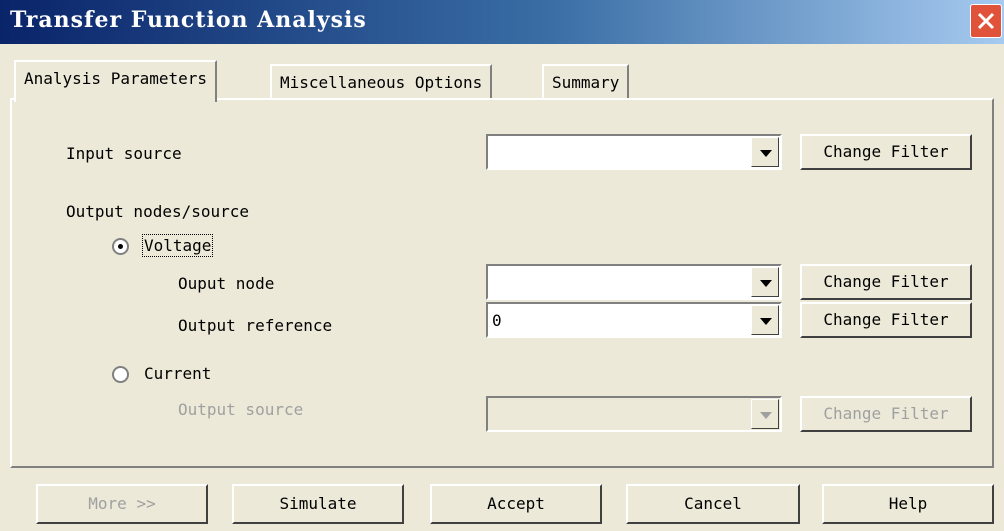 The width and height of the screenshot is (1004, 531). I want to click on current-radio, so click(120, 374).